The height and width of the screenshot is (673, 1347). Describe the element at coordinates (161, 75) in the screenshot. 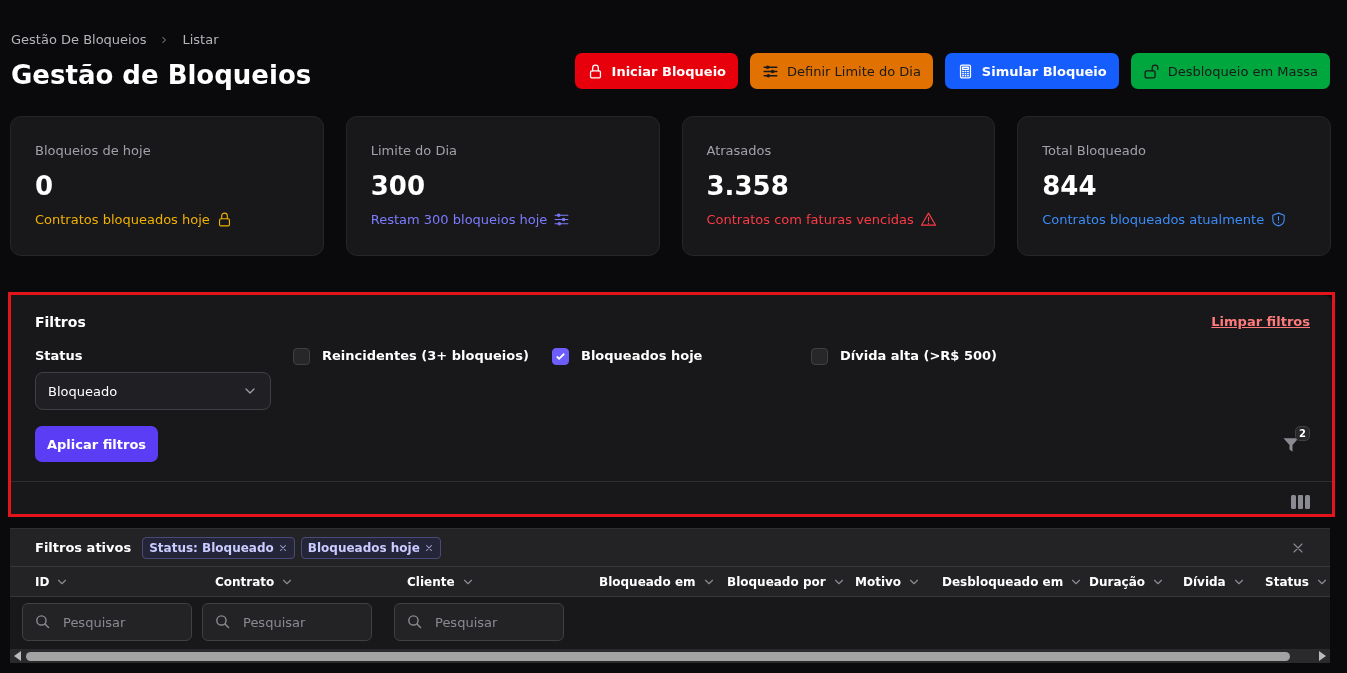

I see `page-title: Gestão de Bloqueios` at that location.